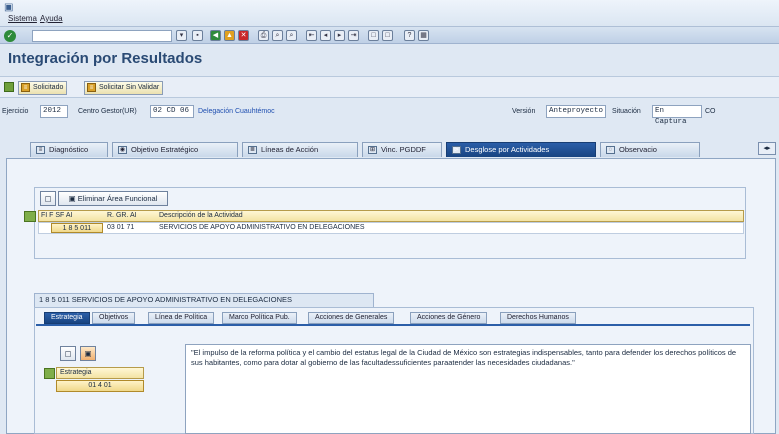 The image size is (779, 434). I want to click on subtab-marco-politica: Marco Política Pub., so click(259, 318).